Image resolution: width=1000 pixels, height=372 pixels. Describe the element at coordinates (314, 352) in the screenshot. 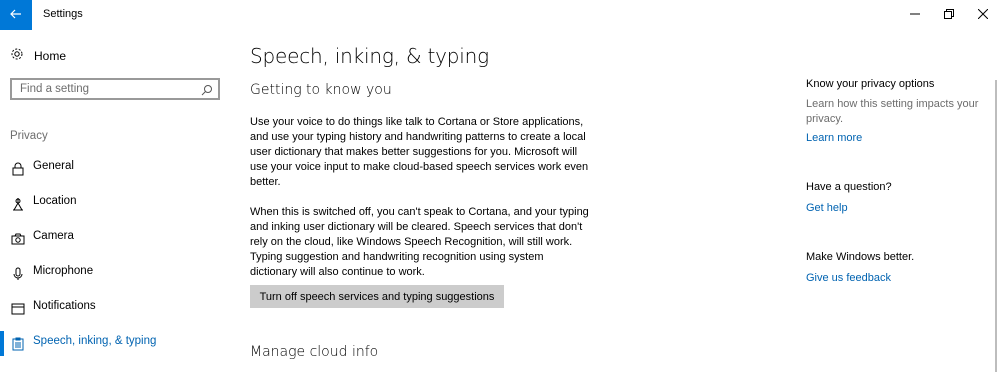

I see `section-heading-manage-cloud-info: Manage cloud info` at that location.